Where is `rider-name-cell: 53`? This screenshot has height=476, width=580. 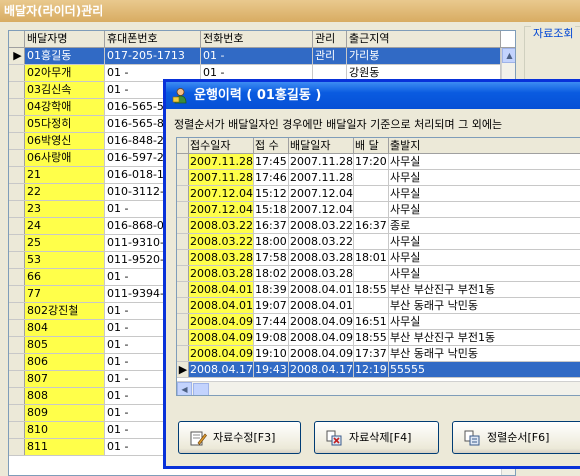 rider-name-cell: 53 is located at coordinates (65, 260).